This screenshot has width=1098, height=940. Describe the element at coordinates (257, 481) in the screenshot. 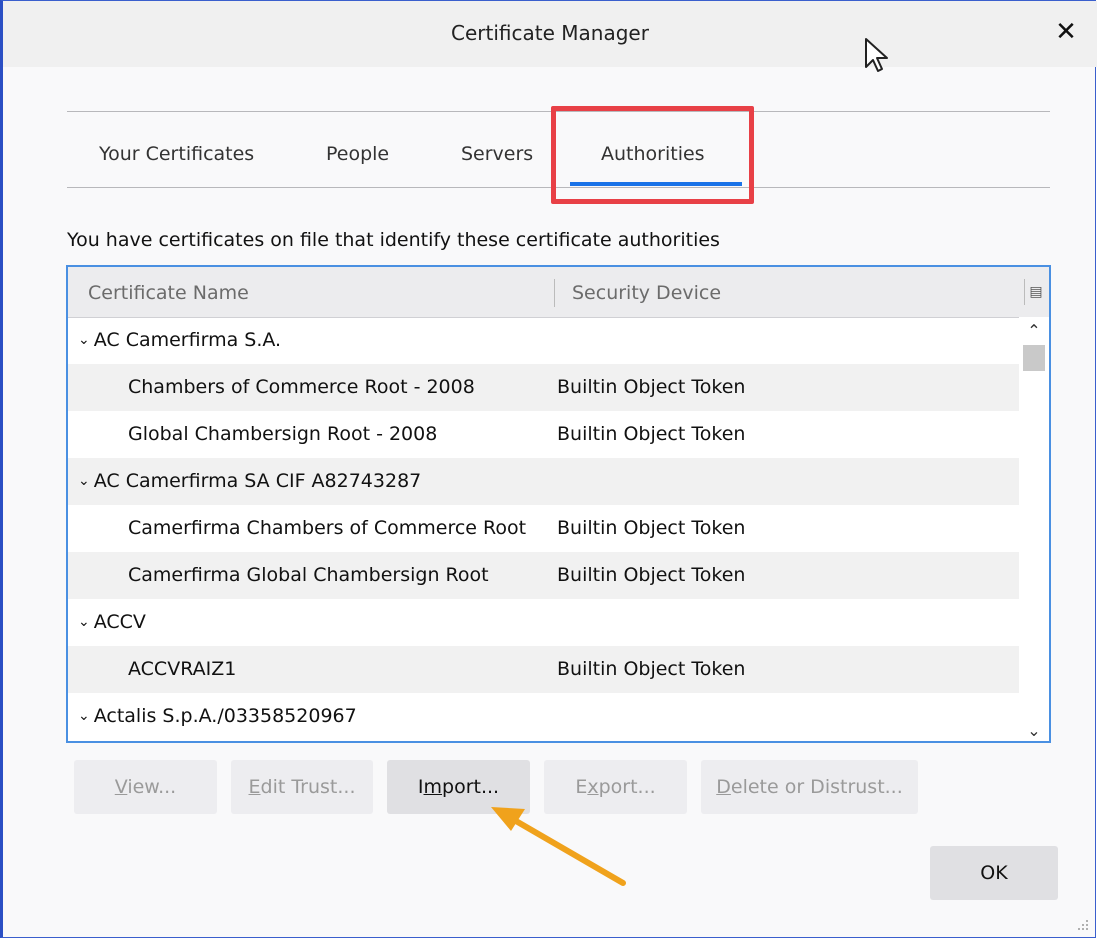

I see `group-name: AC Camerfirma SA CIF A82743287` at that location.